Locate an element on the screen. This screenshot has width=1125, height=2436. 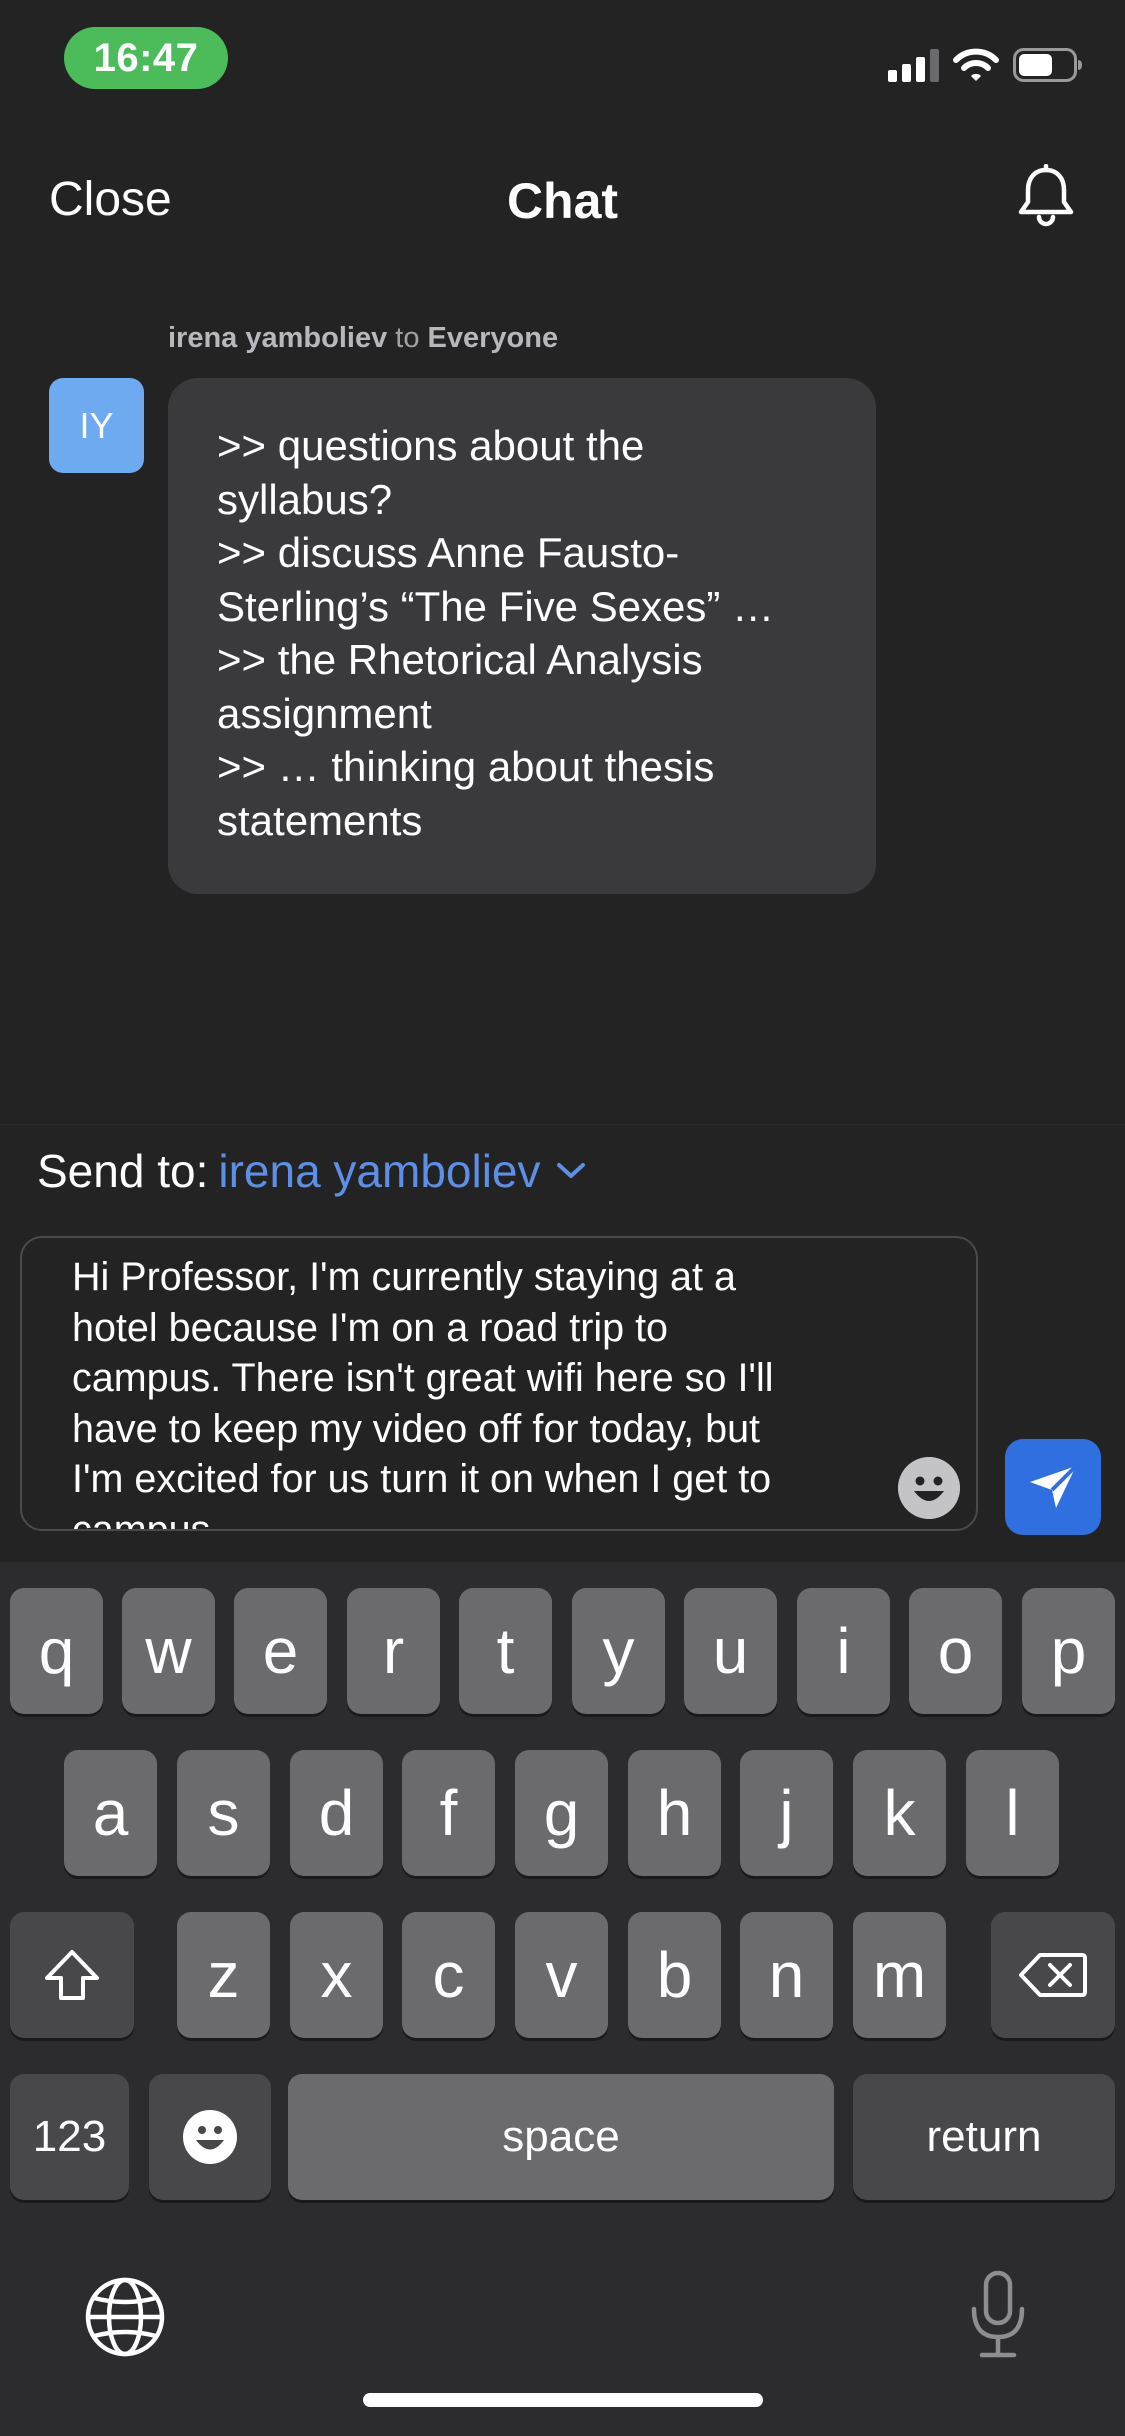
nav-bar: Close Chat is located at coordinates (562, 200).